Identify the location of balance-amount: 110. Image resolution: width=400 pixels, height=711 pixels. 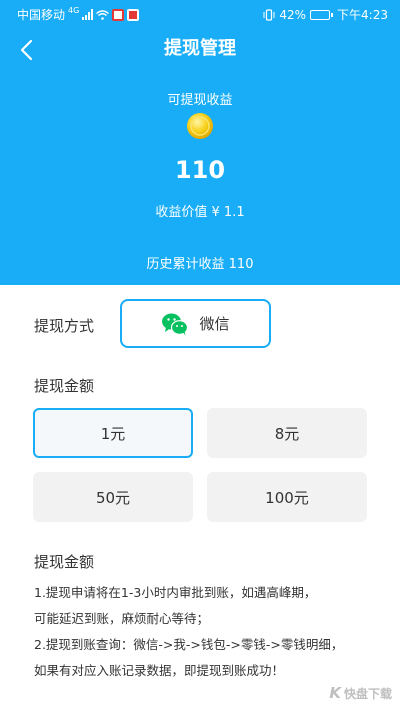
(200, 170).